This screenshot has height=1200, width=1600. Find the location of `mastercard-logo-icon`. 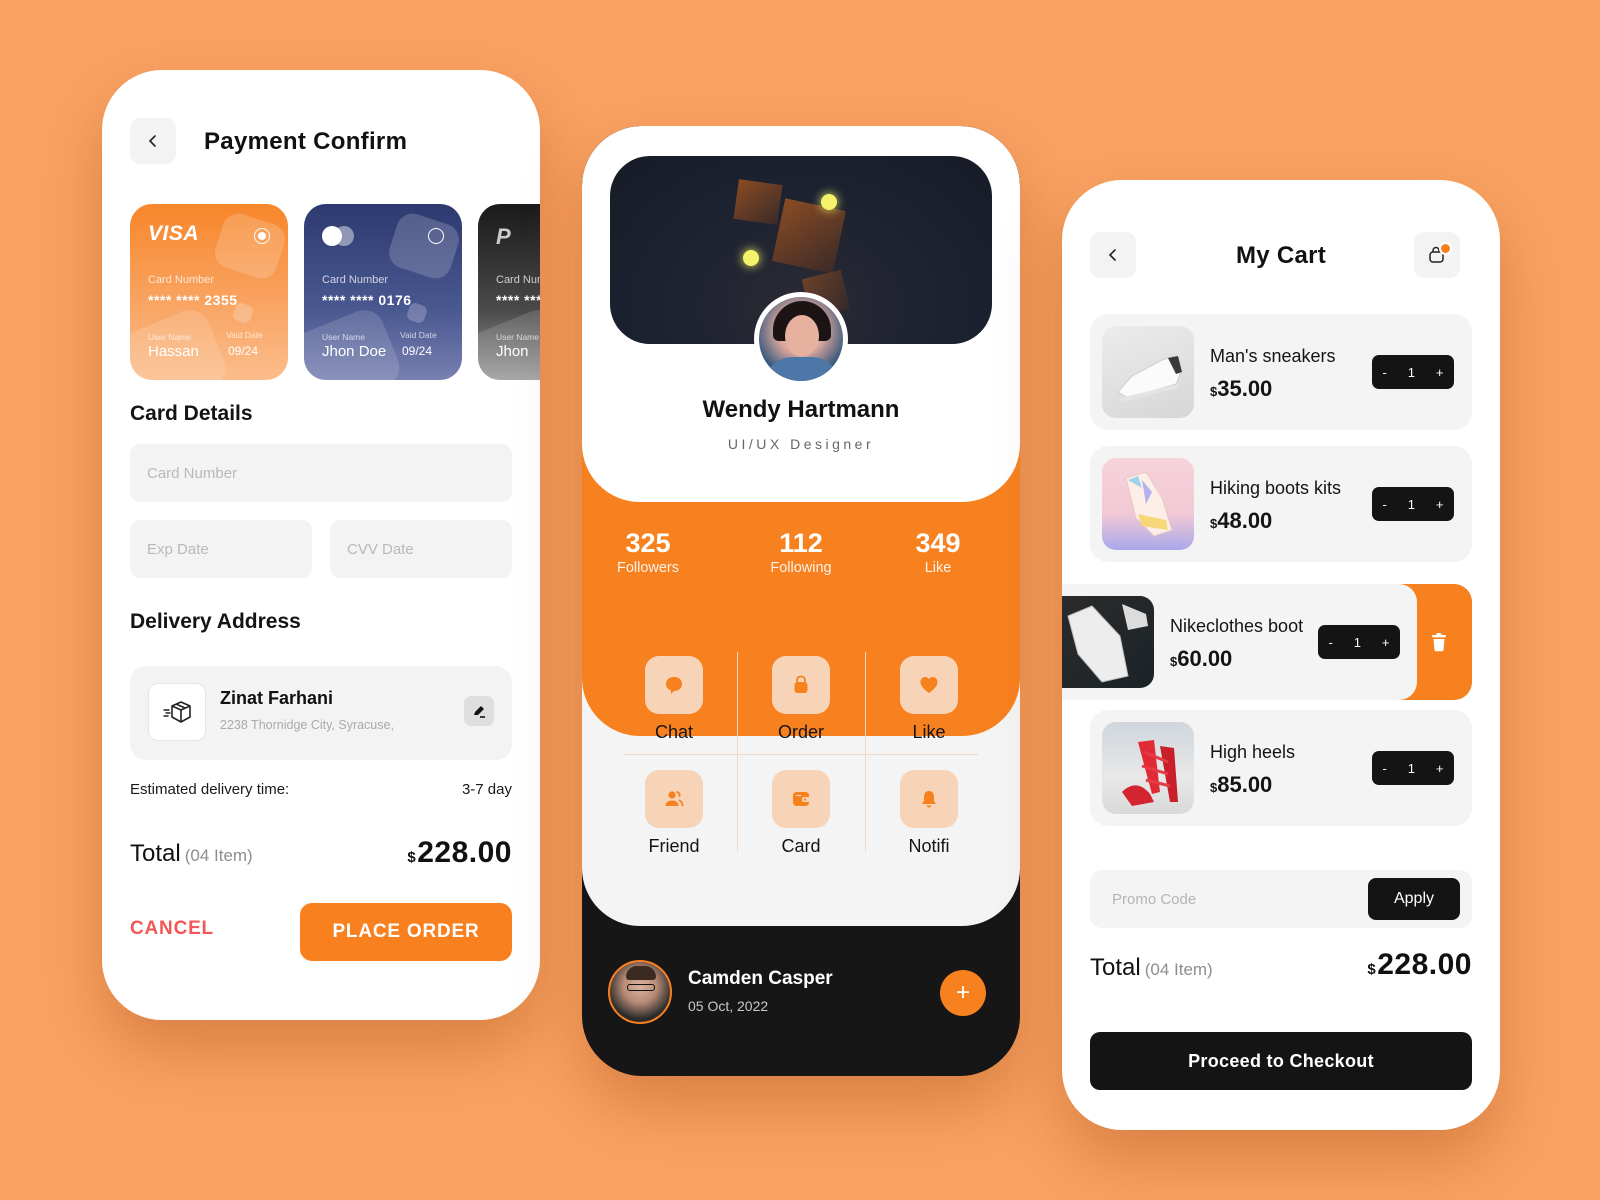

mastercard-logo-icon is located at coordinates (340, 236).